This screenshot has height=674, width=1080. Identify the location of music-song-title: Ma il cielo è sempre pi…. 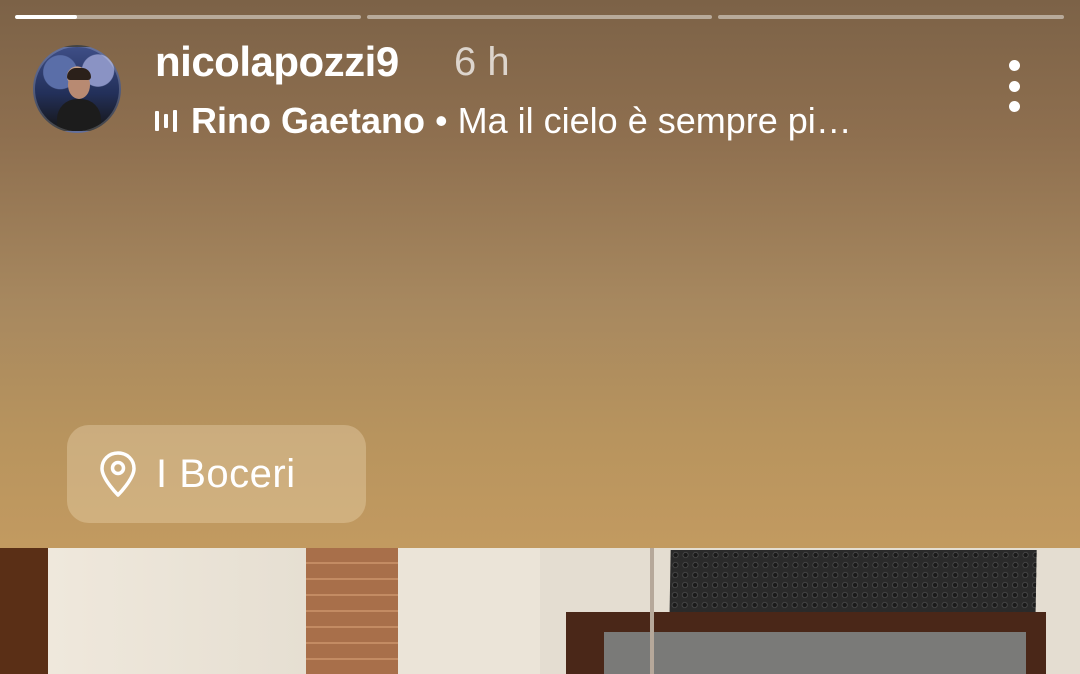
(654, 120).